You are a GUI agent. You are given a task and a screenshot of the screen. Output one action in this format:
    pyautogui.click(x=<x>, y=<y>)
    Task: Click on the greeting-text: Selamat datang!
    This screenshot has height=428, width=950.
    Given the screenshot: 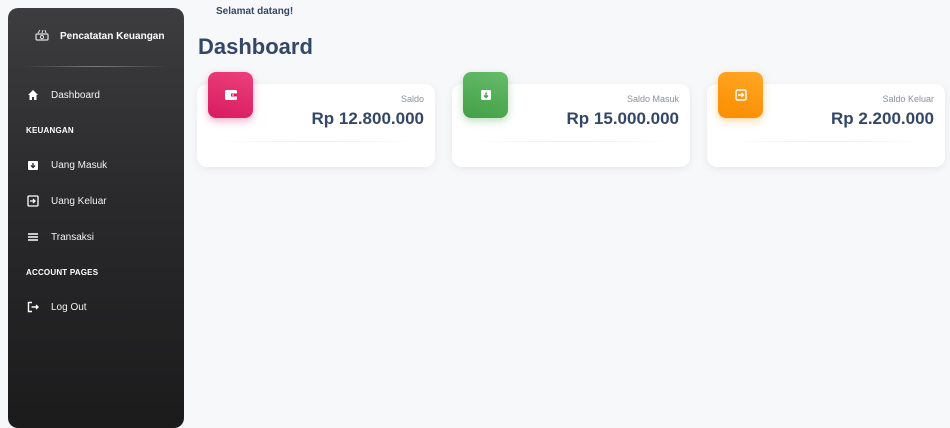 What is the action you would take?
    pyautogui.click(x=255, y=11)
    